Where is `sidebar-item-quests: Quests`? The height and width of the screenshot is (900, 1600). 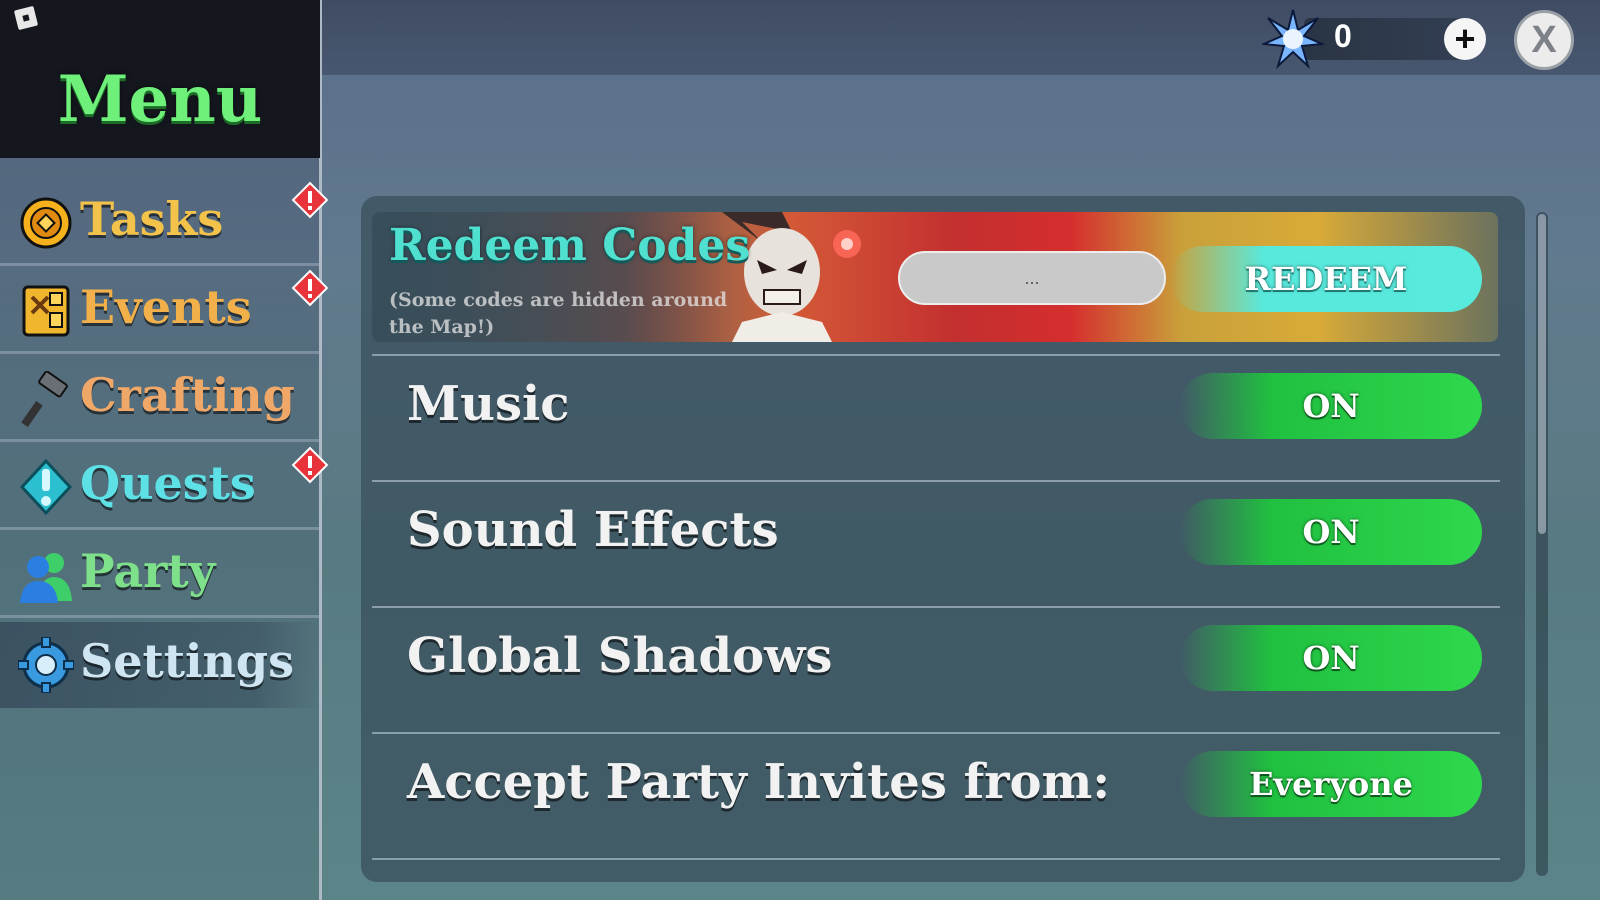
sidebar-item-quests: Quests is located at coordinates (160, 487).